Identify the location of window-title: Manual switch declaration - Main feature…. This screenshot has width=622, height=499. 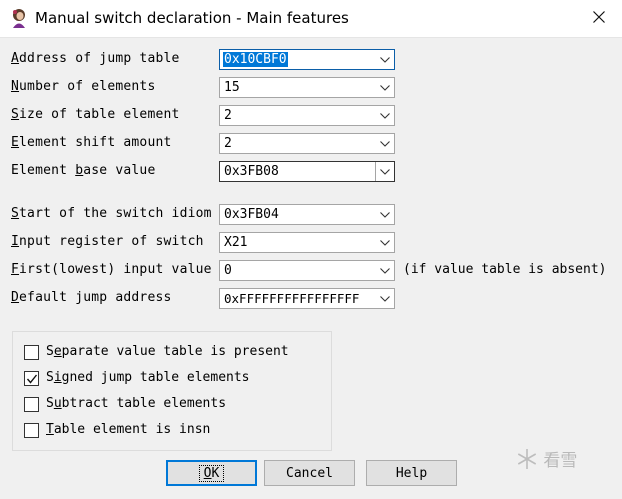
(192, 18).